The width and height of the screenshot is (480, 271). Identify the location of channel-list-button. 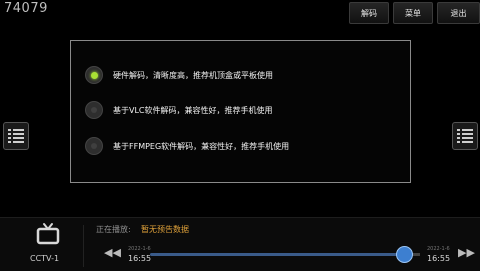
(16, 136).